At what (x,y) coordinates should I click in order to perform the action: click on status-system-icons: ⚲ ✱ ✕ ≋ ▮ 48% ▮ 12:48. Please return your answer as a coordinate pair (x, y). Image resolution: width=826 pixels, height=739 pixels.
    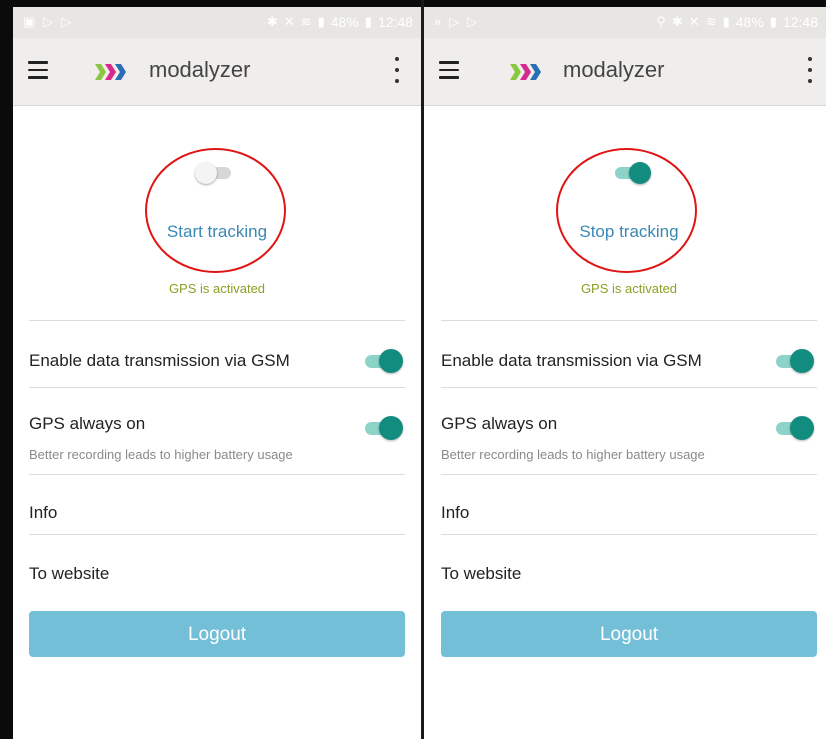
    Looking at the image, I should click on (737, 22).